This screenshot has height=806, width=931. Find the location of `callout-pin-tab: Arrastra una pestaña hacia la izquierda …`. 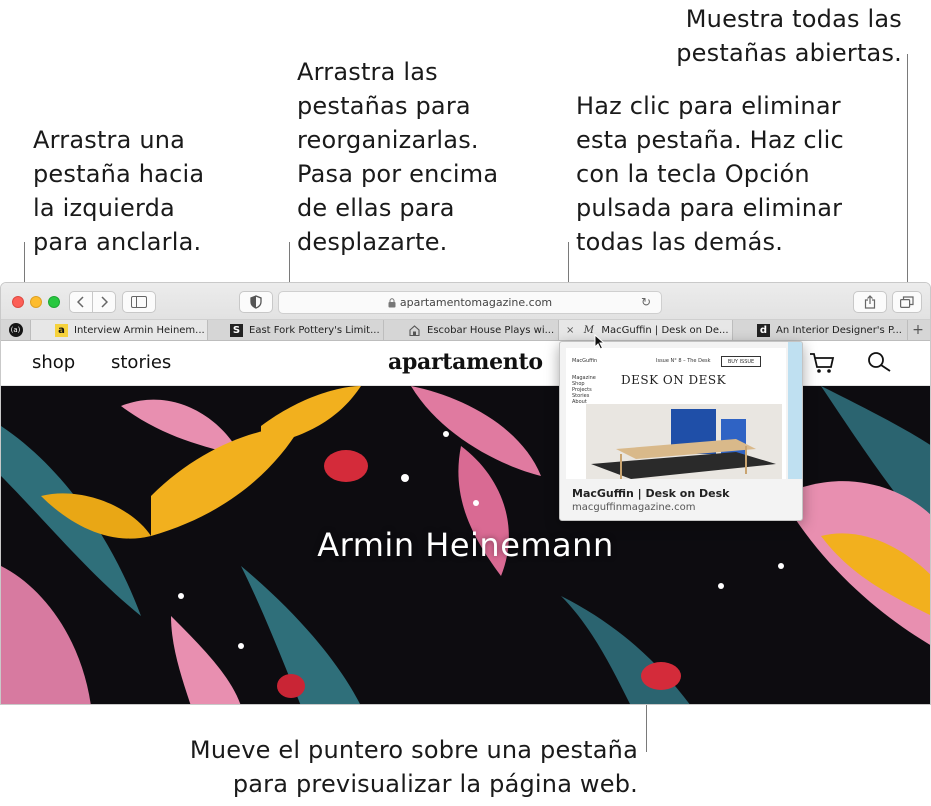

callout-pin-tab: Arrastra una pestaña hacia la izquierda … is located at coordinates (118, 191).